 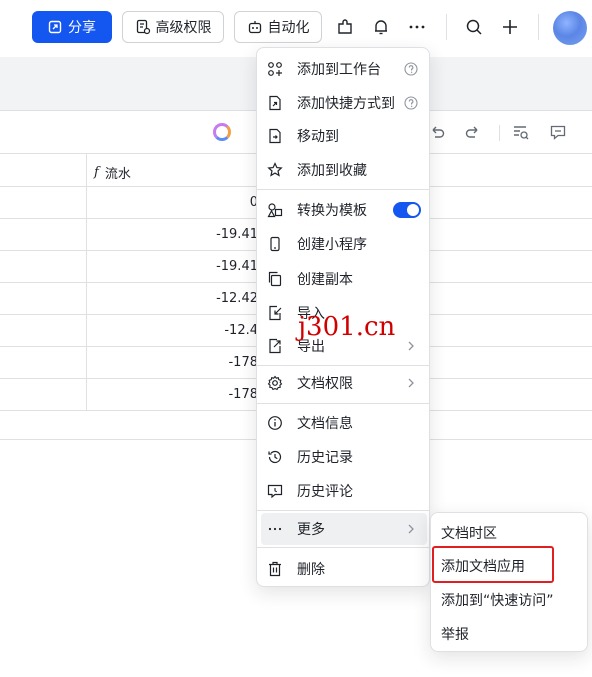 I want to click on menu-item-add-to-workspace: 添加到工作台, so click(x=344, y=69).